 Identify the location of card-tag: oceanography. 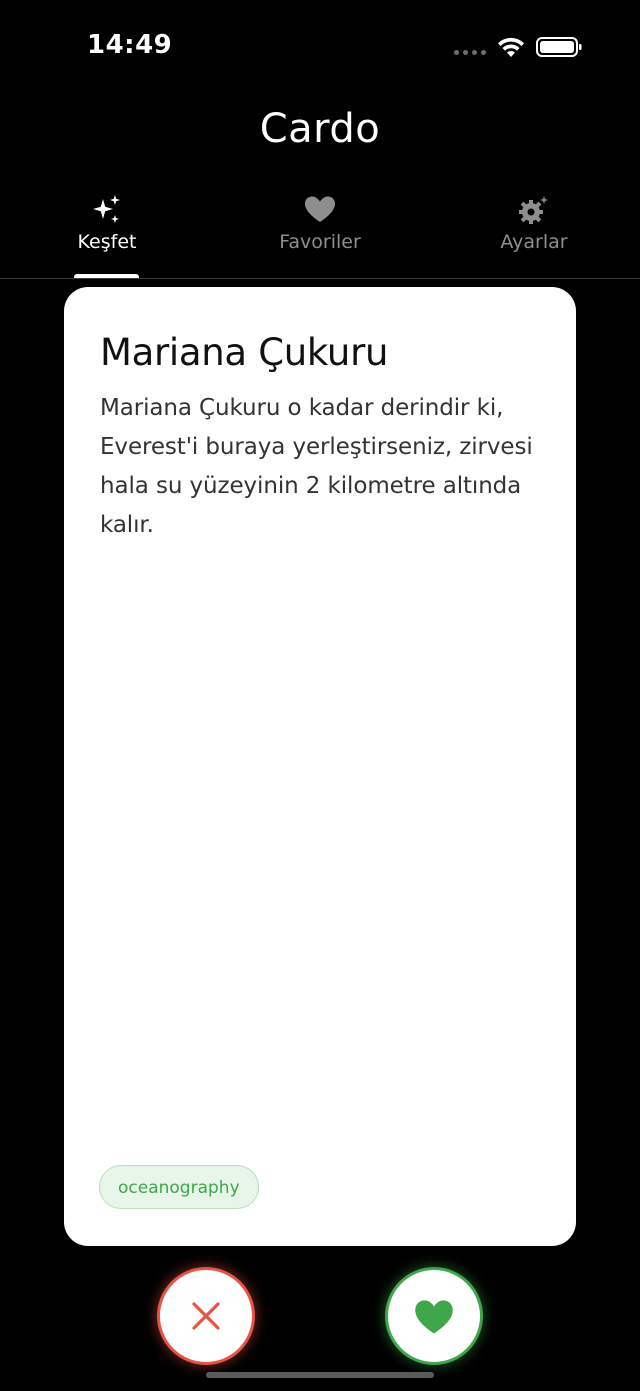
(179, 1187).